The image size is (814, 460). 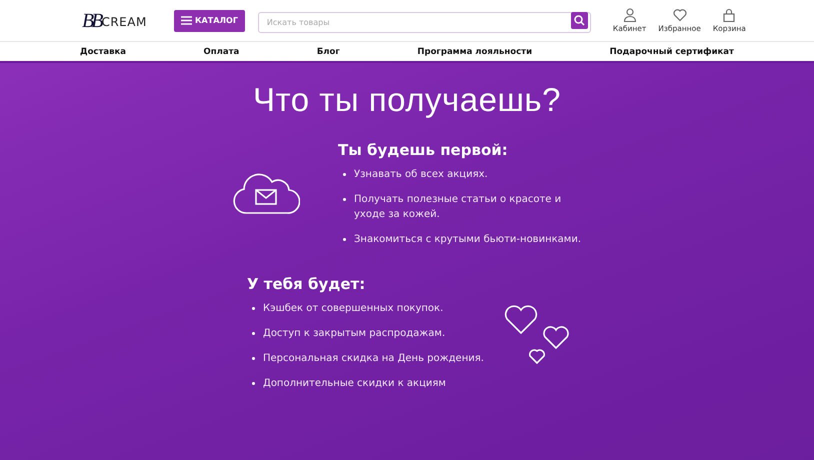 What do you see at coordinates (729, 15) in the screenshot?
I see `bag-icon` at bounding box center [729, 15].